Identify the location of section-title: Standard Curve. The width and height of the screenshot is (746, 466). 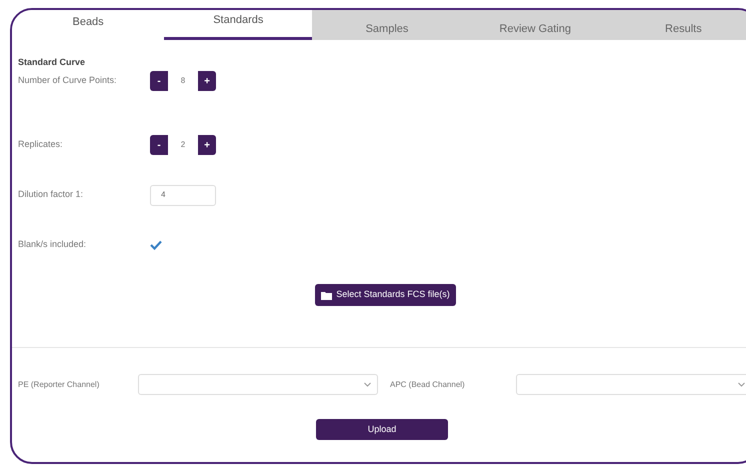
(52, 62).